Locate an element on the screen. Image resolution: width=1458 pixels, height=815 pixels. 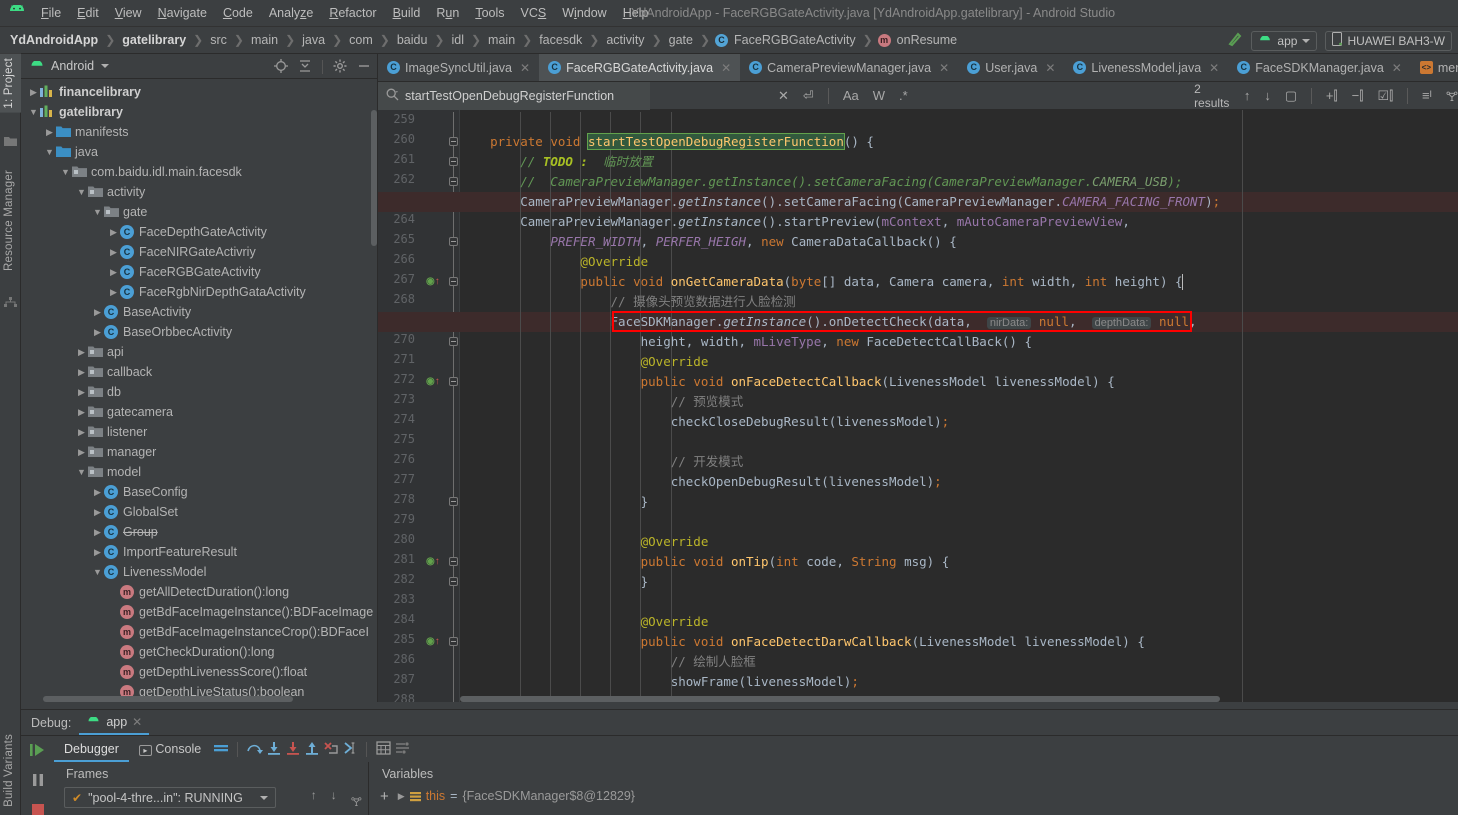
menu-refactor: Refactor is located at coordinates (352, 13).